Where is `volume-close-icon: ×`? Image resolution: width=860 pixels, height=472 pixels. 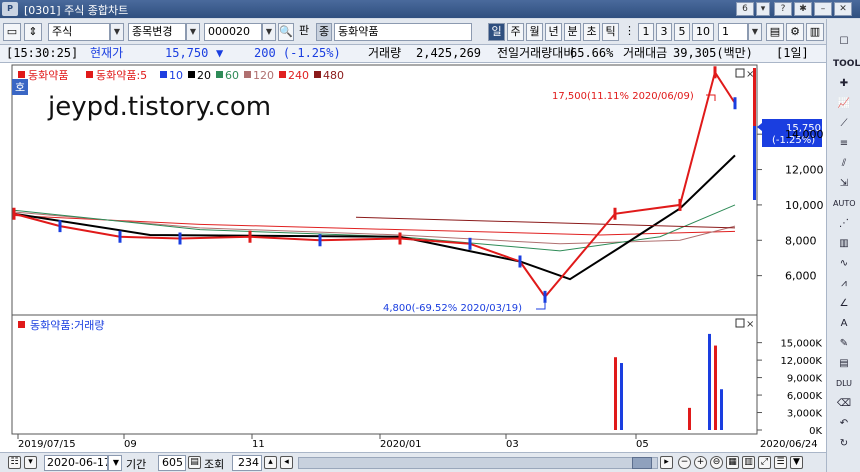 volume-close-icon: × is located at coordinates (750, 324).